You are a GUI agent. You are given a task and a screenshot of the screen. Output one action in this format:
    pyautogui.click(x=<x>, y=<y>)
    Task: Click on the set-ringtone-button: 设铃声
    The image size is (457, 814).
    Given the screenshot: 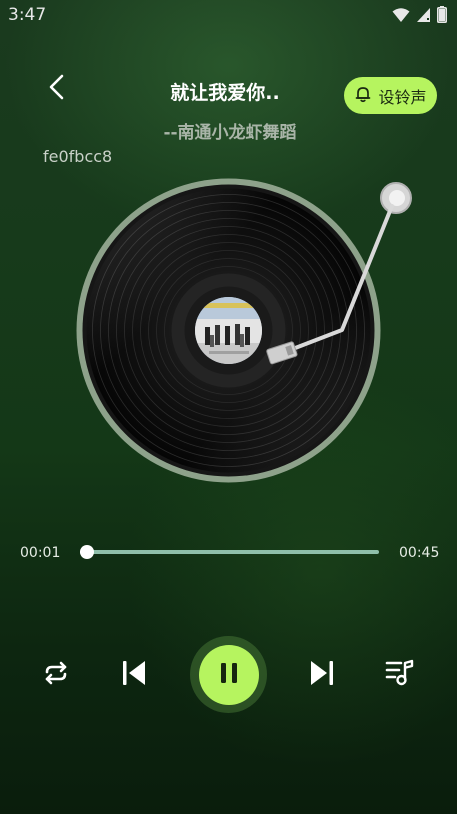 What is the action you would take?
    pyautogui.click(x=390, y=95)
    